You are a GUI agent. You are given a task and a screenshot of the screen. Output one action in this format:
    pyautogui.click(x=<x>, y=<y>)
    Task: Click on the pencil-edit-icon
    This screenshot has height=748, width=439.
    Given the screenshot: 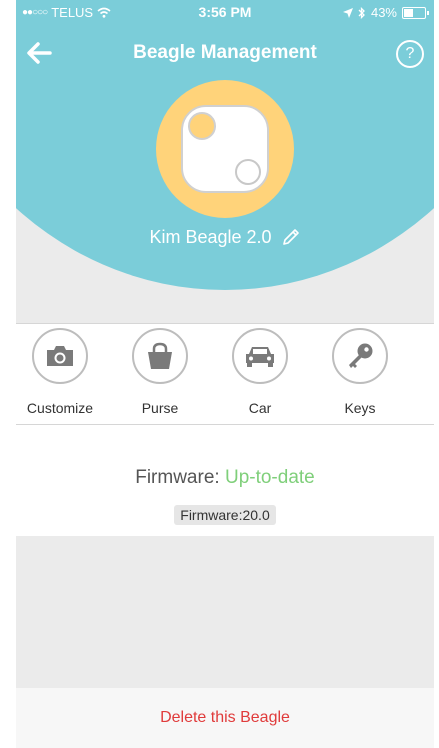 What is the action you would take?
    pyautogui.click(x=291, y=237)
    